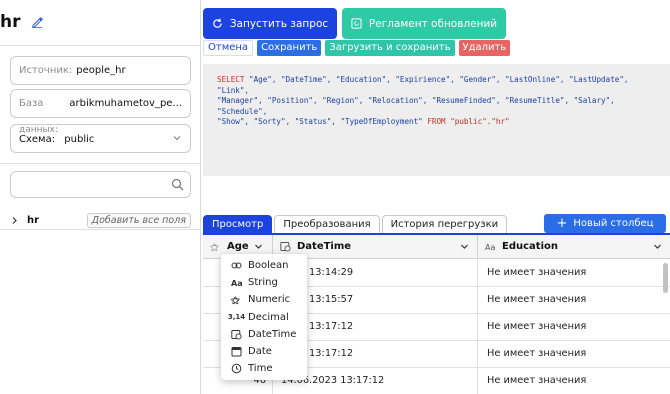 This screenshot has width=670, height=394. Describe the element at coordinates (177, 184) in the screenshot. I see `search-icon` at that location.